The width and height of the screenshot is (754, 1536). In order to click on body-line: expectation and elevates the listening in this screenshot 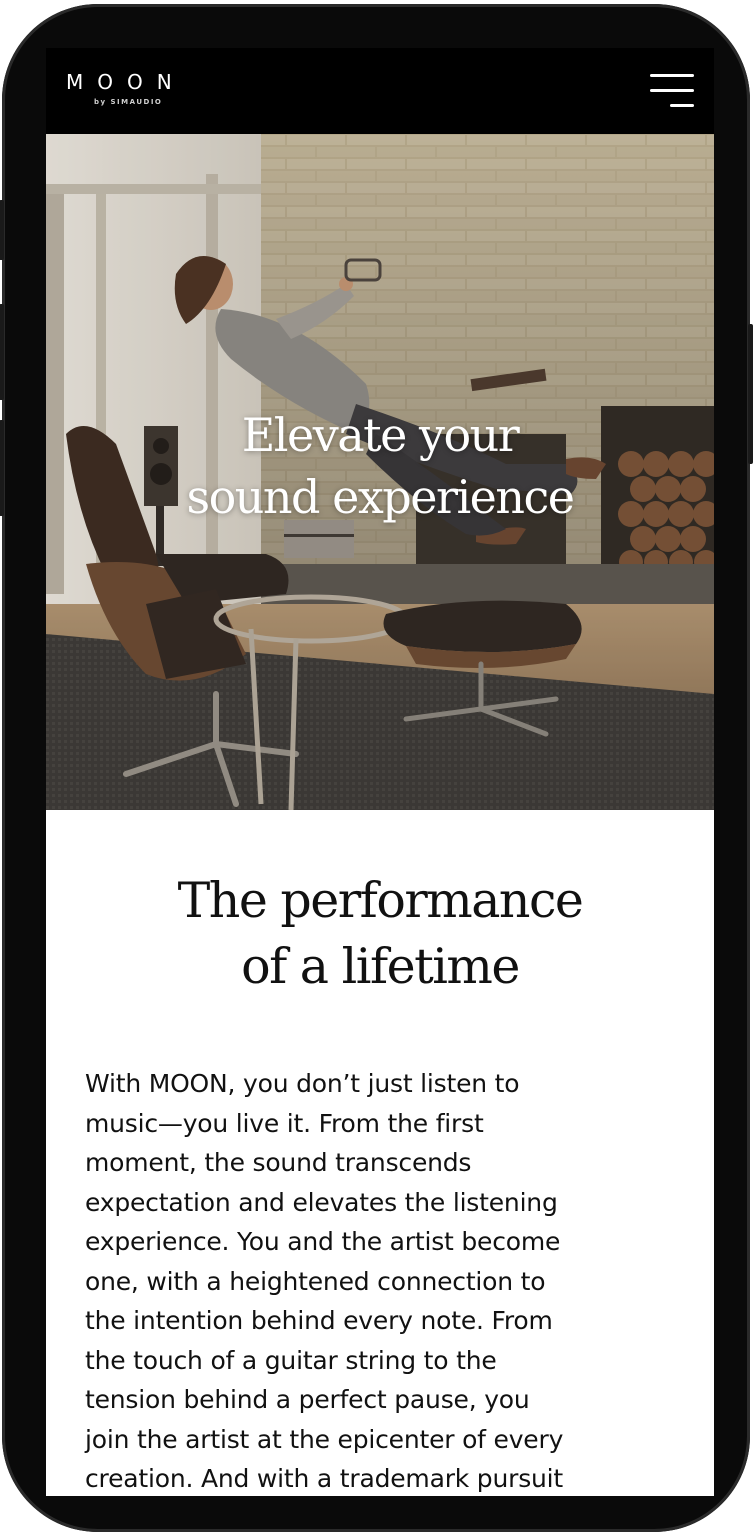, I will do `click(321, 1202)`.